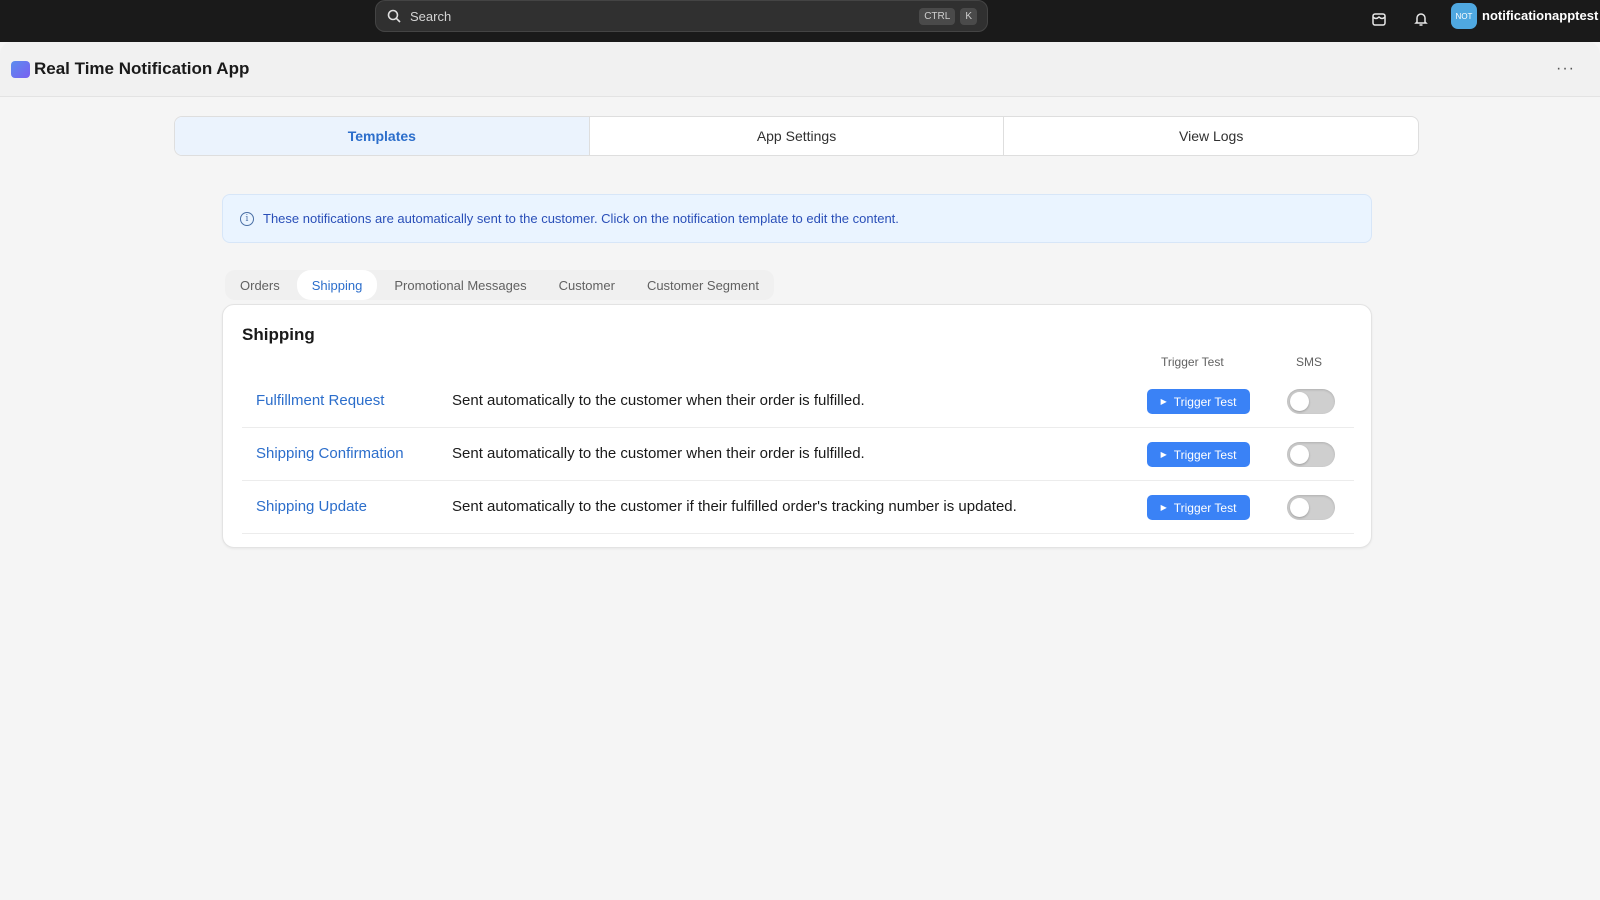  I want to click on subtab-orders: Orders, so click(260, 285).